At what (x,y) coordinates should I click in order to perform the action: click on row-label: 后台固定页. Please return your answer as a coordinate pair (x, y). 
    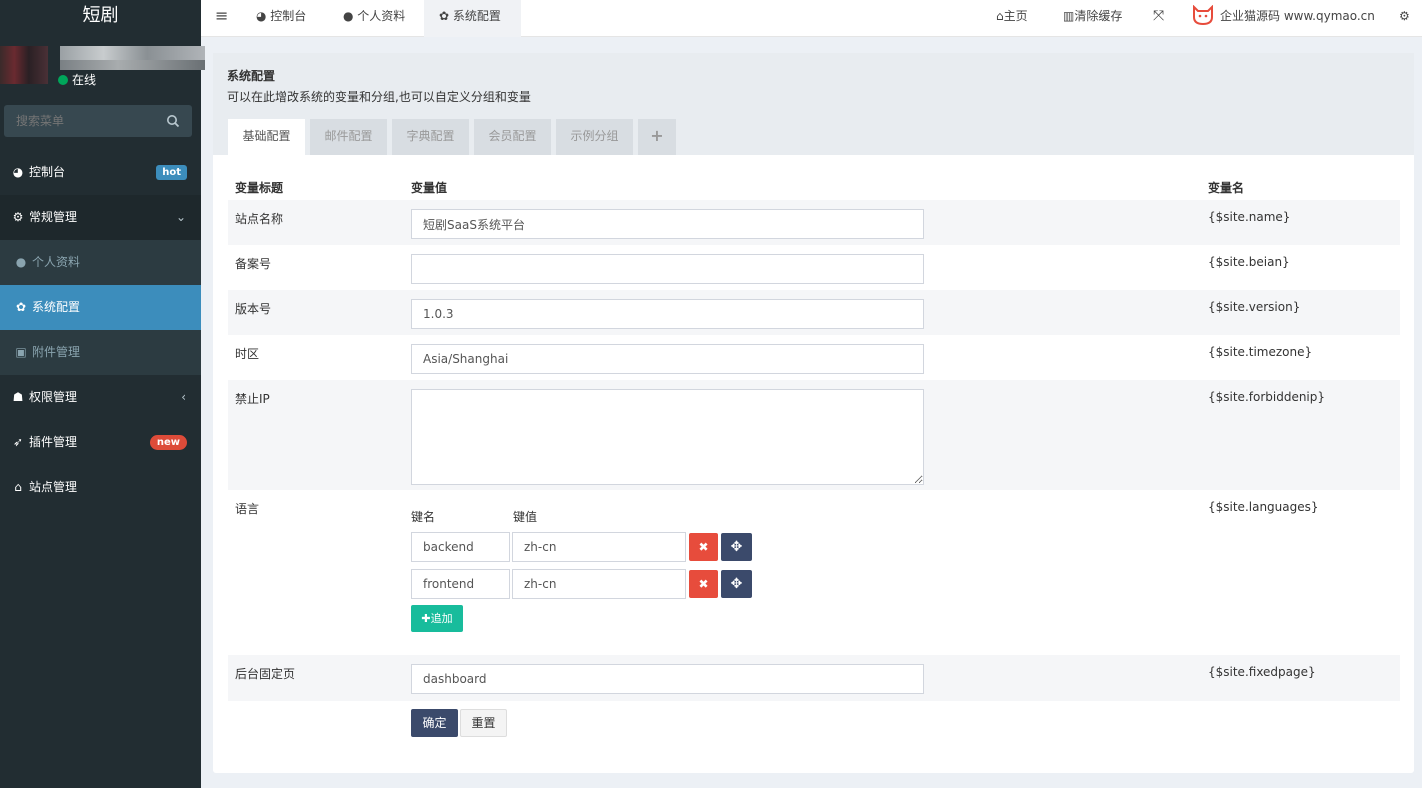
    Looking at the image, I should click on (265, 674).